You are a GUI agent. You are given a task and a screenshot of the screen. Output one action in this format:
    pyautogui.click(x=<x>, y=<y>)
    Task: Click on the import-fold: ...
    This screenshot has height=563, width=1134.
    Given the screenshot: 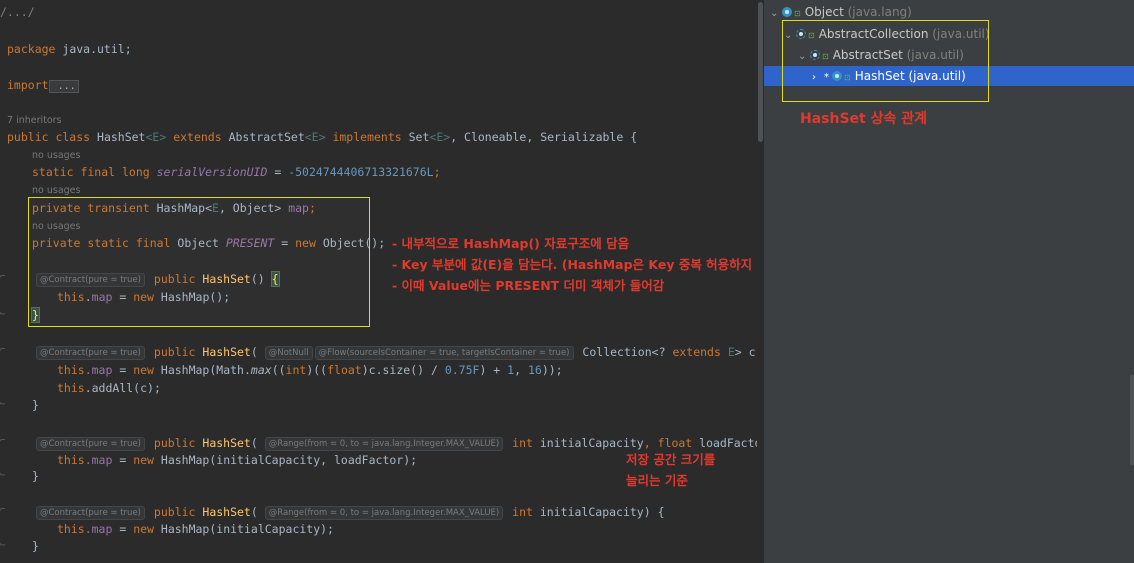 What is the action you would take?
    pyautogui.click(x=63, y=86)
    